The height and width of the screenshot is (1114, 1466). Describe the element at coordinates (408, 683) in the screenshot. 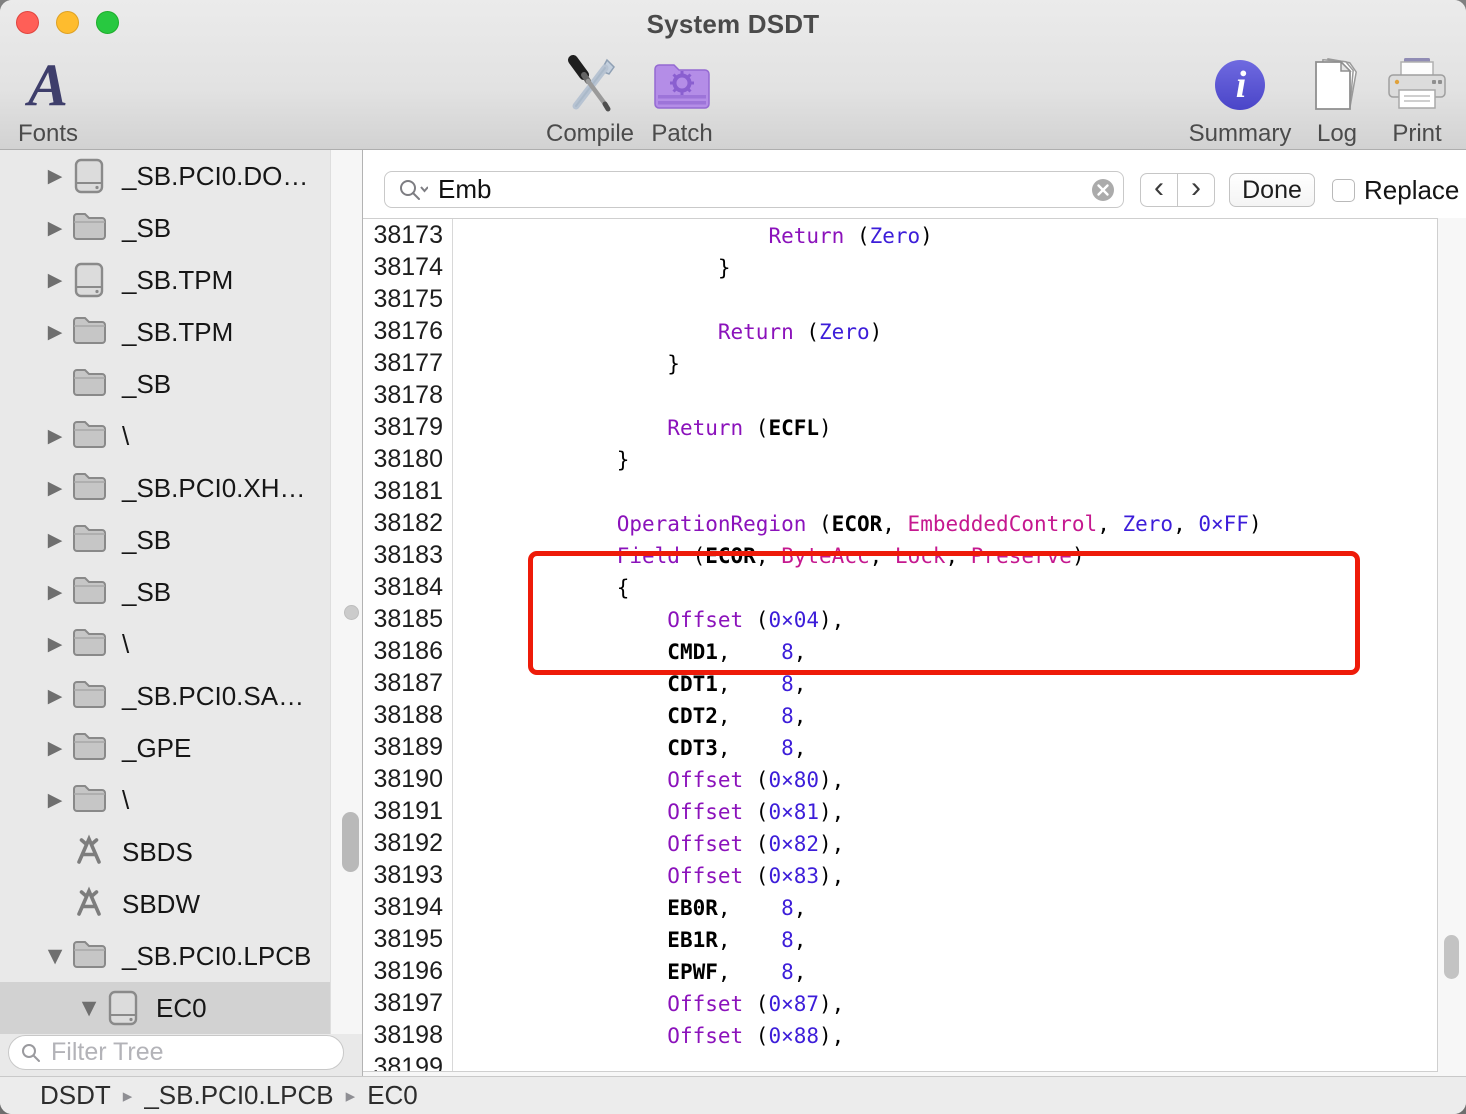

I see `line-number: 38187` at that location.